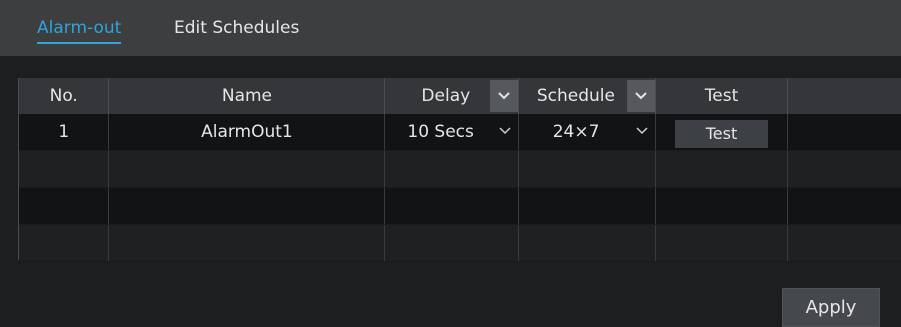 The width and height of the screenshot is (901, 327). What do you see at coordinates (721, 96) in the screenshot?
I see `column-header-test: Test` at bounding box center [721, 96].